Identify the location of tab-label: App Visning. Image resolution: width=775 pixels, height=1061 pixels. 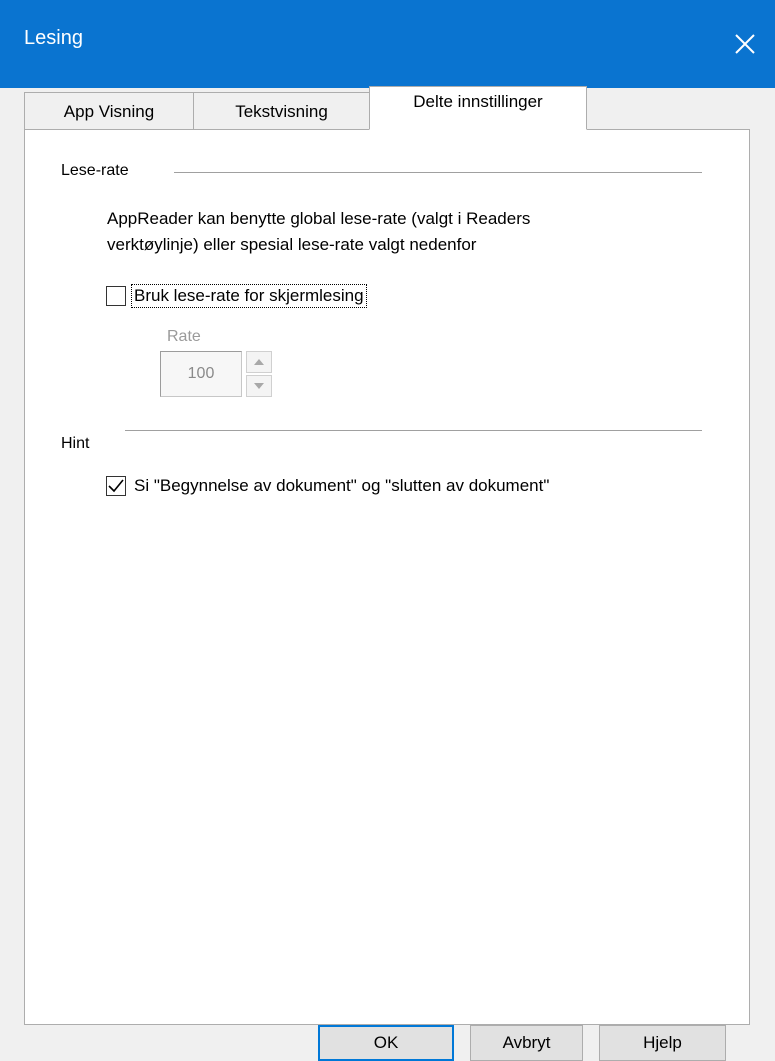
(109, 111).